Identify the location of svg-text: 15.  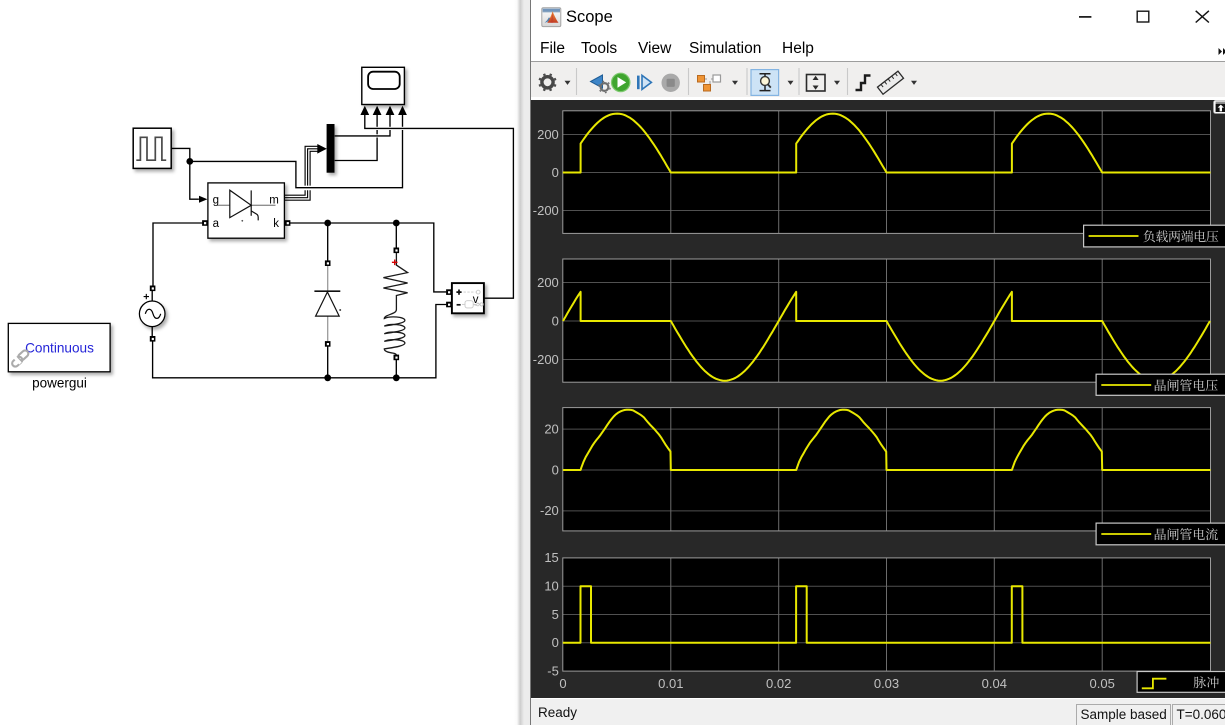
(551, 557).